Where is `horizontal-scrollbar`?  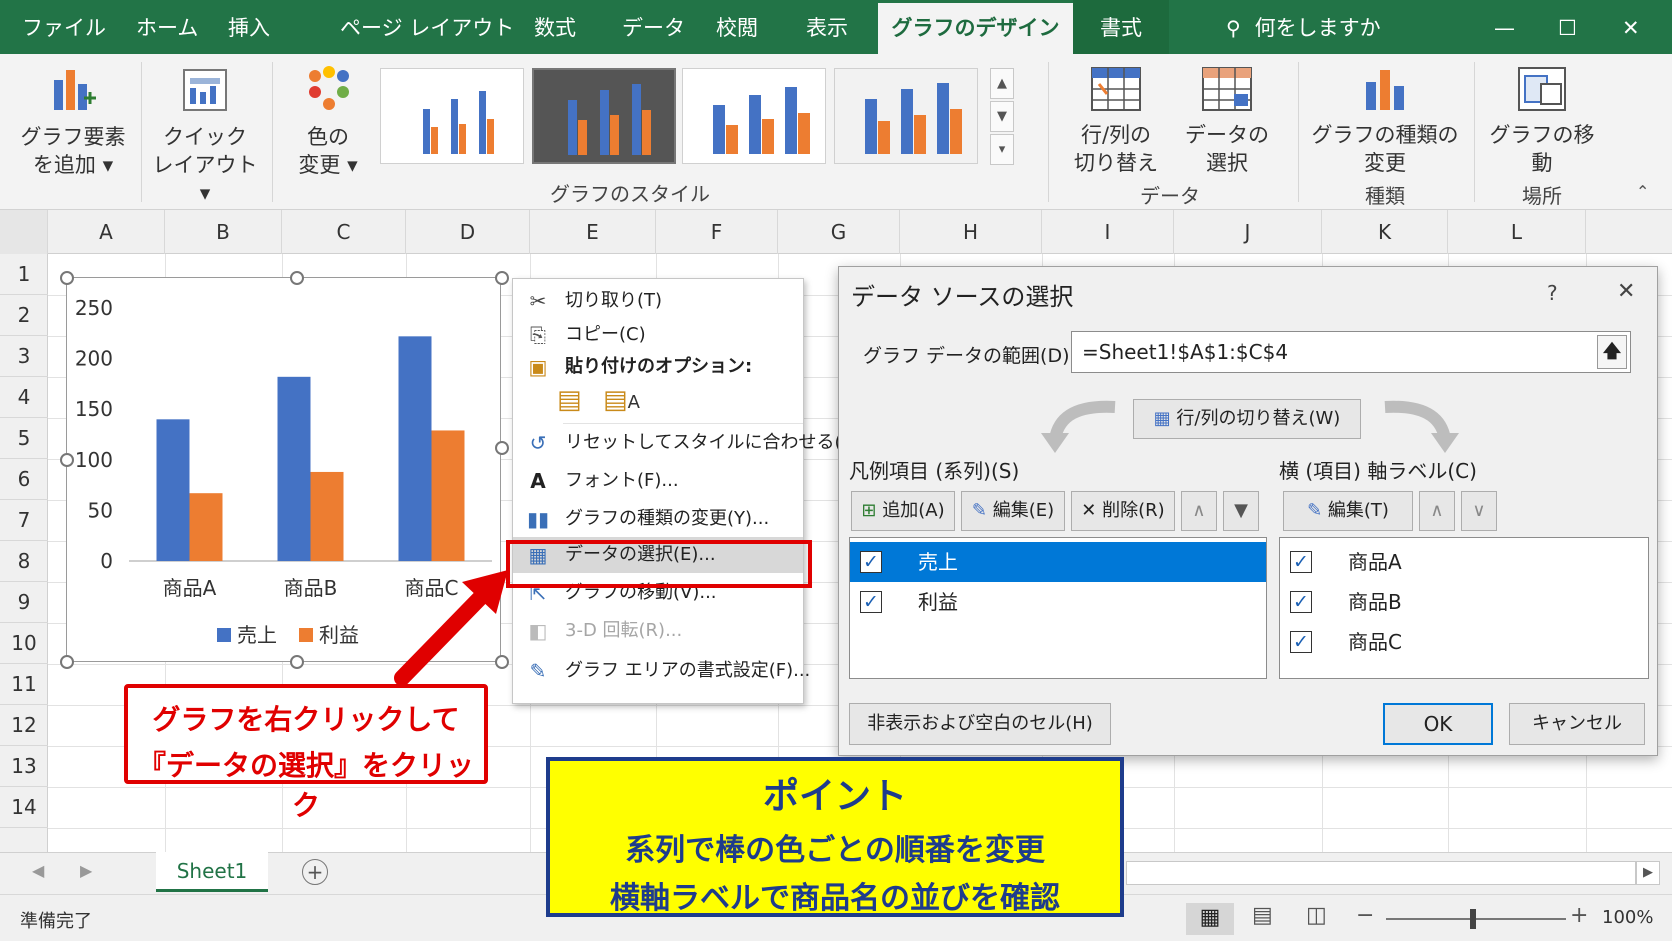 horizontal-scrollbar is located at coordinates (1381, 873).